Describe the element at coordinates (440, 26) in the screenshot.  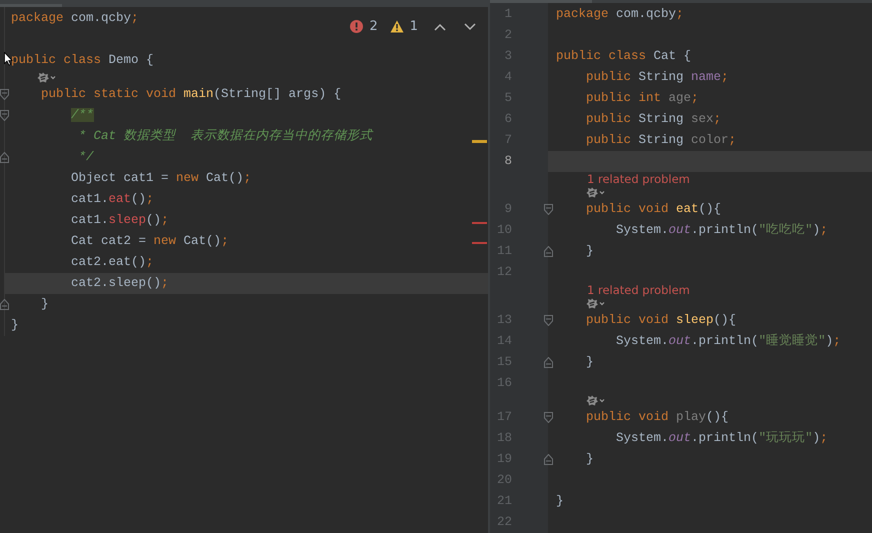
I see `chevron-up-icon` at that location.